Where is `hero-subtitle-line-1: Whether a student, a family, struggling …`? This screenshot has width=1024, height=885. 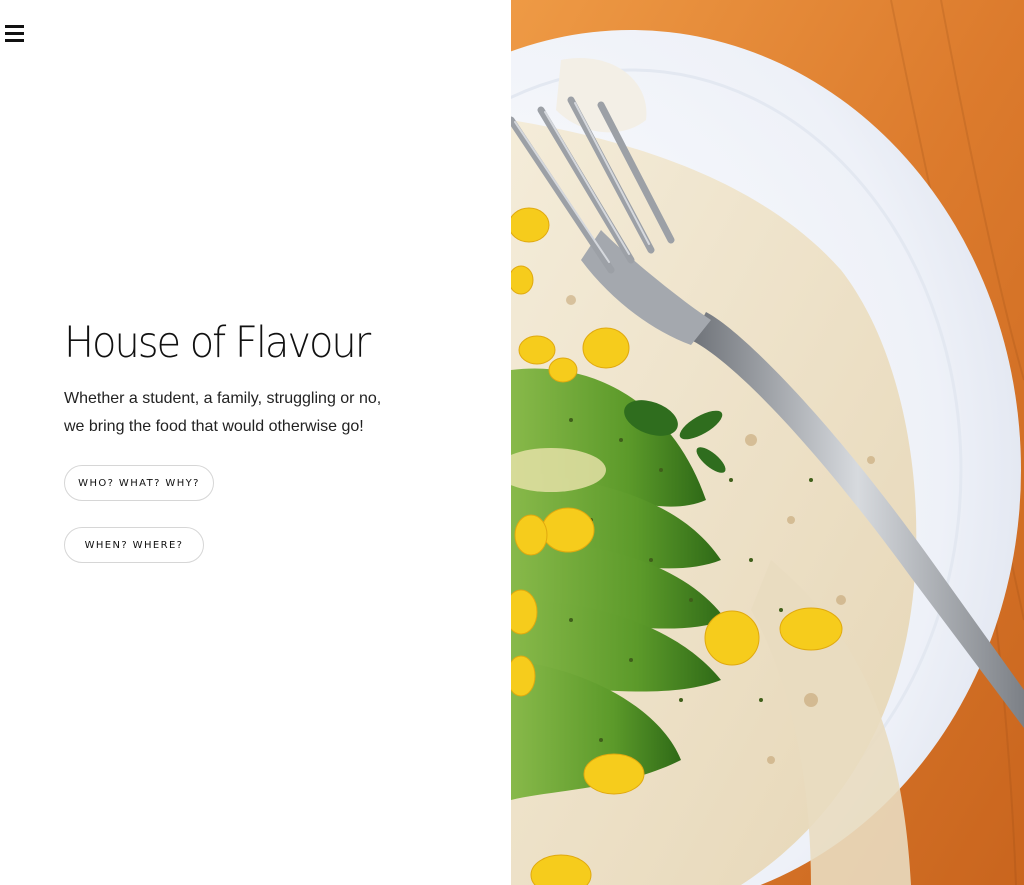 hero-subtitle-line-1: Whether a student, a family, struggling … is located at coordinates (223, 398).